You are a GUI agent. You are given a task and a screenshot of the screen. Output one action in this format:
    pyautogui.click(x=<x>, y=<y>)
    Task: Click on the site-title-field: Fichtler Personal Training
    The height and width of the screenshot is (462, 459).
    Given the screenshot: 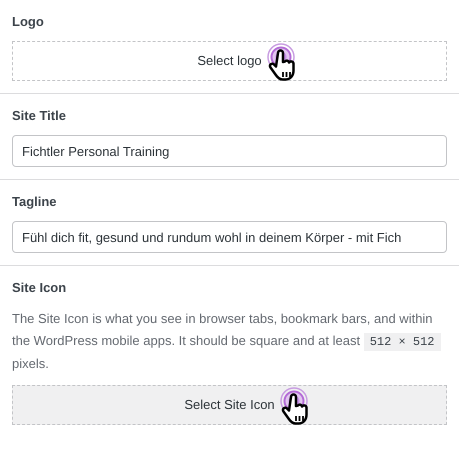 What is the action you would take?
    pyautogui.click(x=229, y=151)
    